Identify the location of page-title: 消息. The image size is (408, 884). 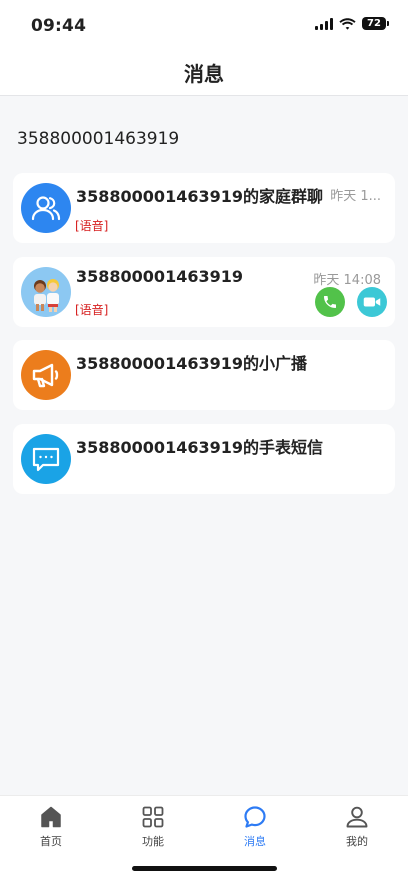
(204, 74).